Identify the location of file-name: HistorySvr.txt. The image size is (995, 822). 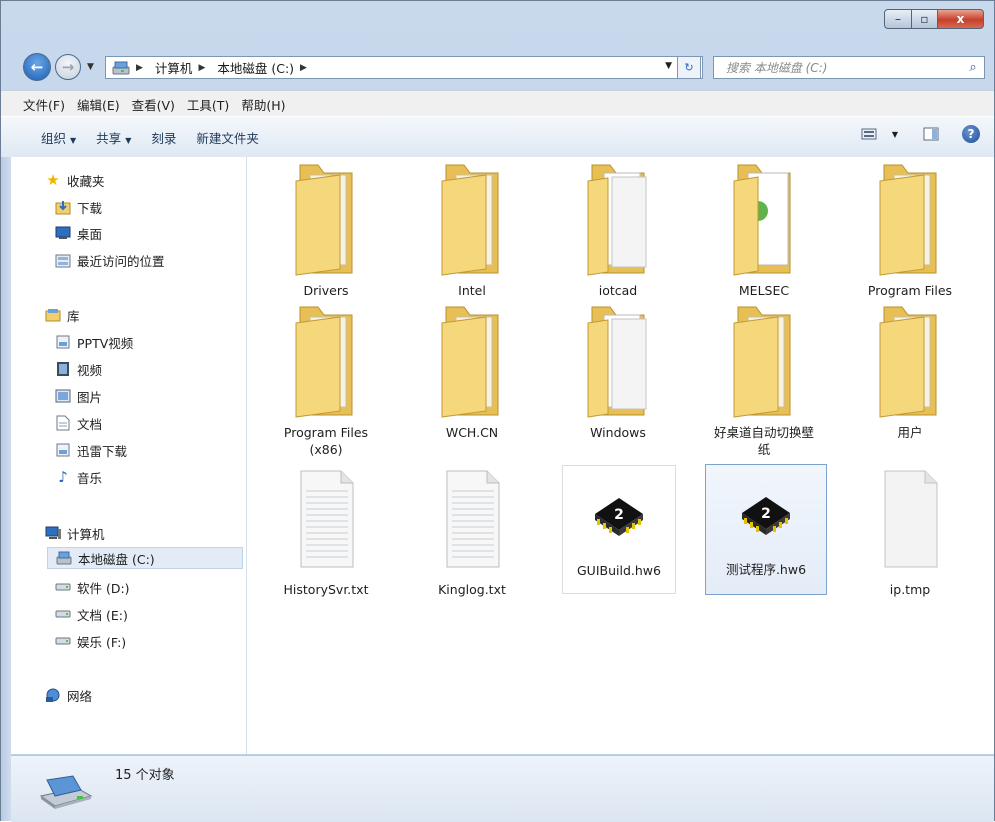
(326, 589).